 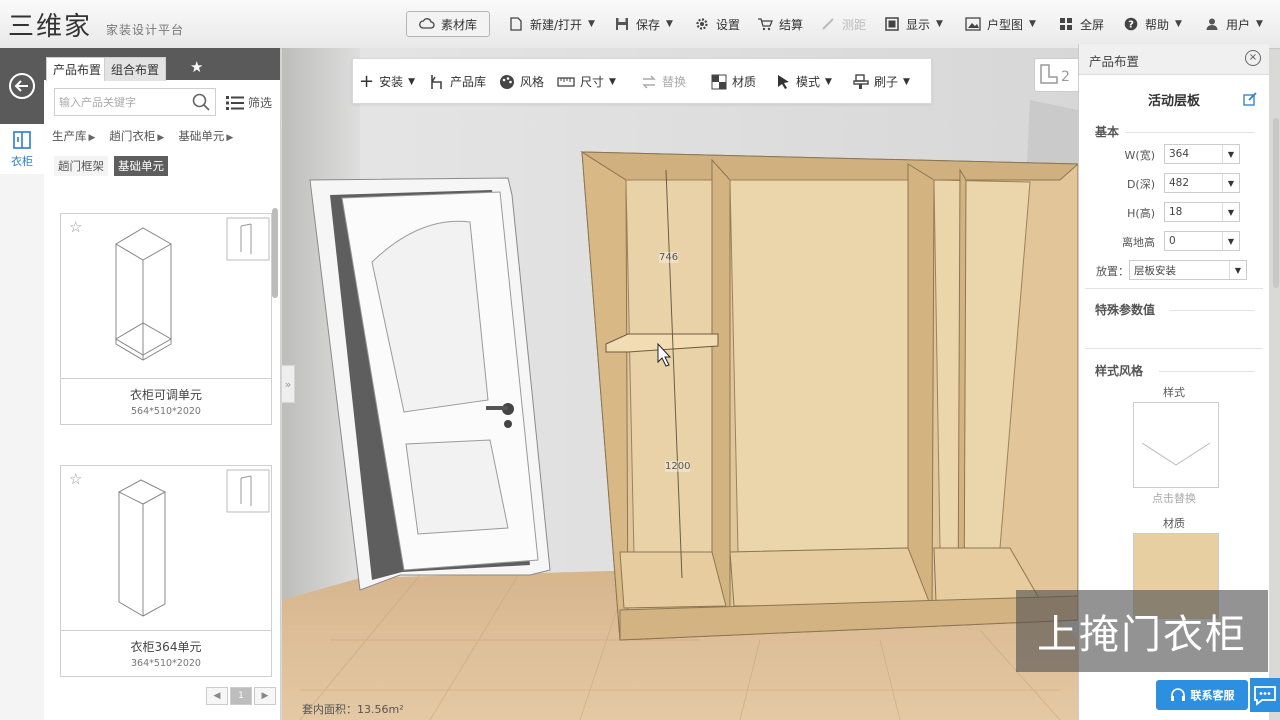 I want to click on new-open-button: 新建/打开 ▼, so click(x=551, y=24).